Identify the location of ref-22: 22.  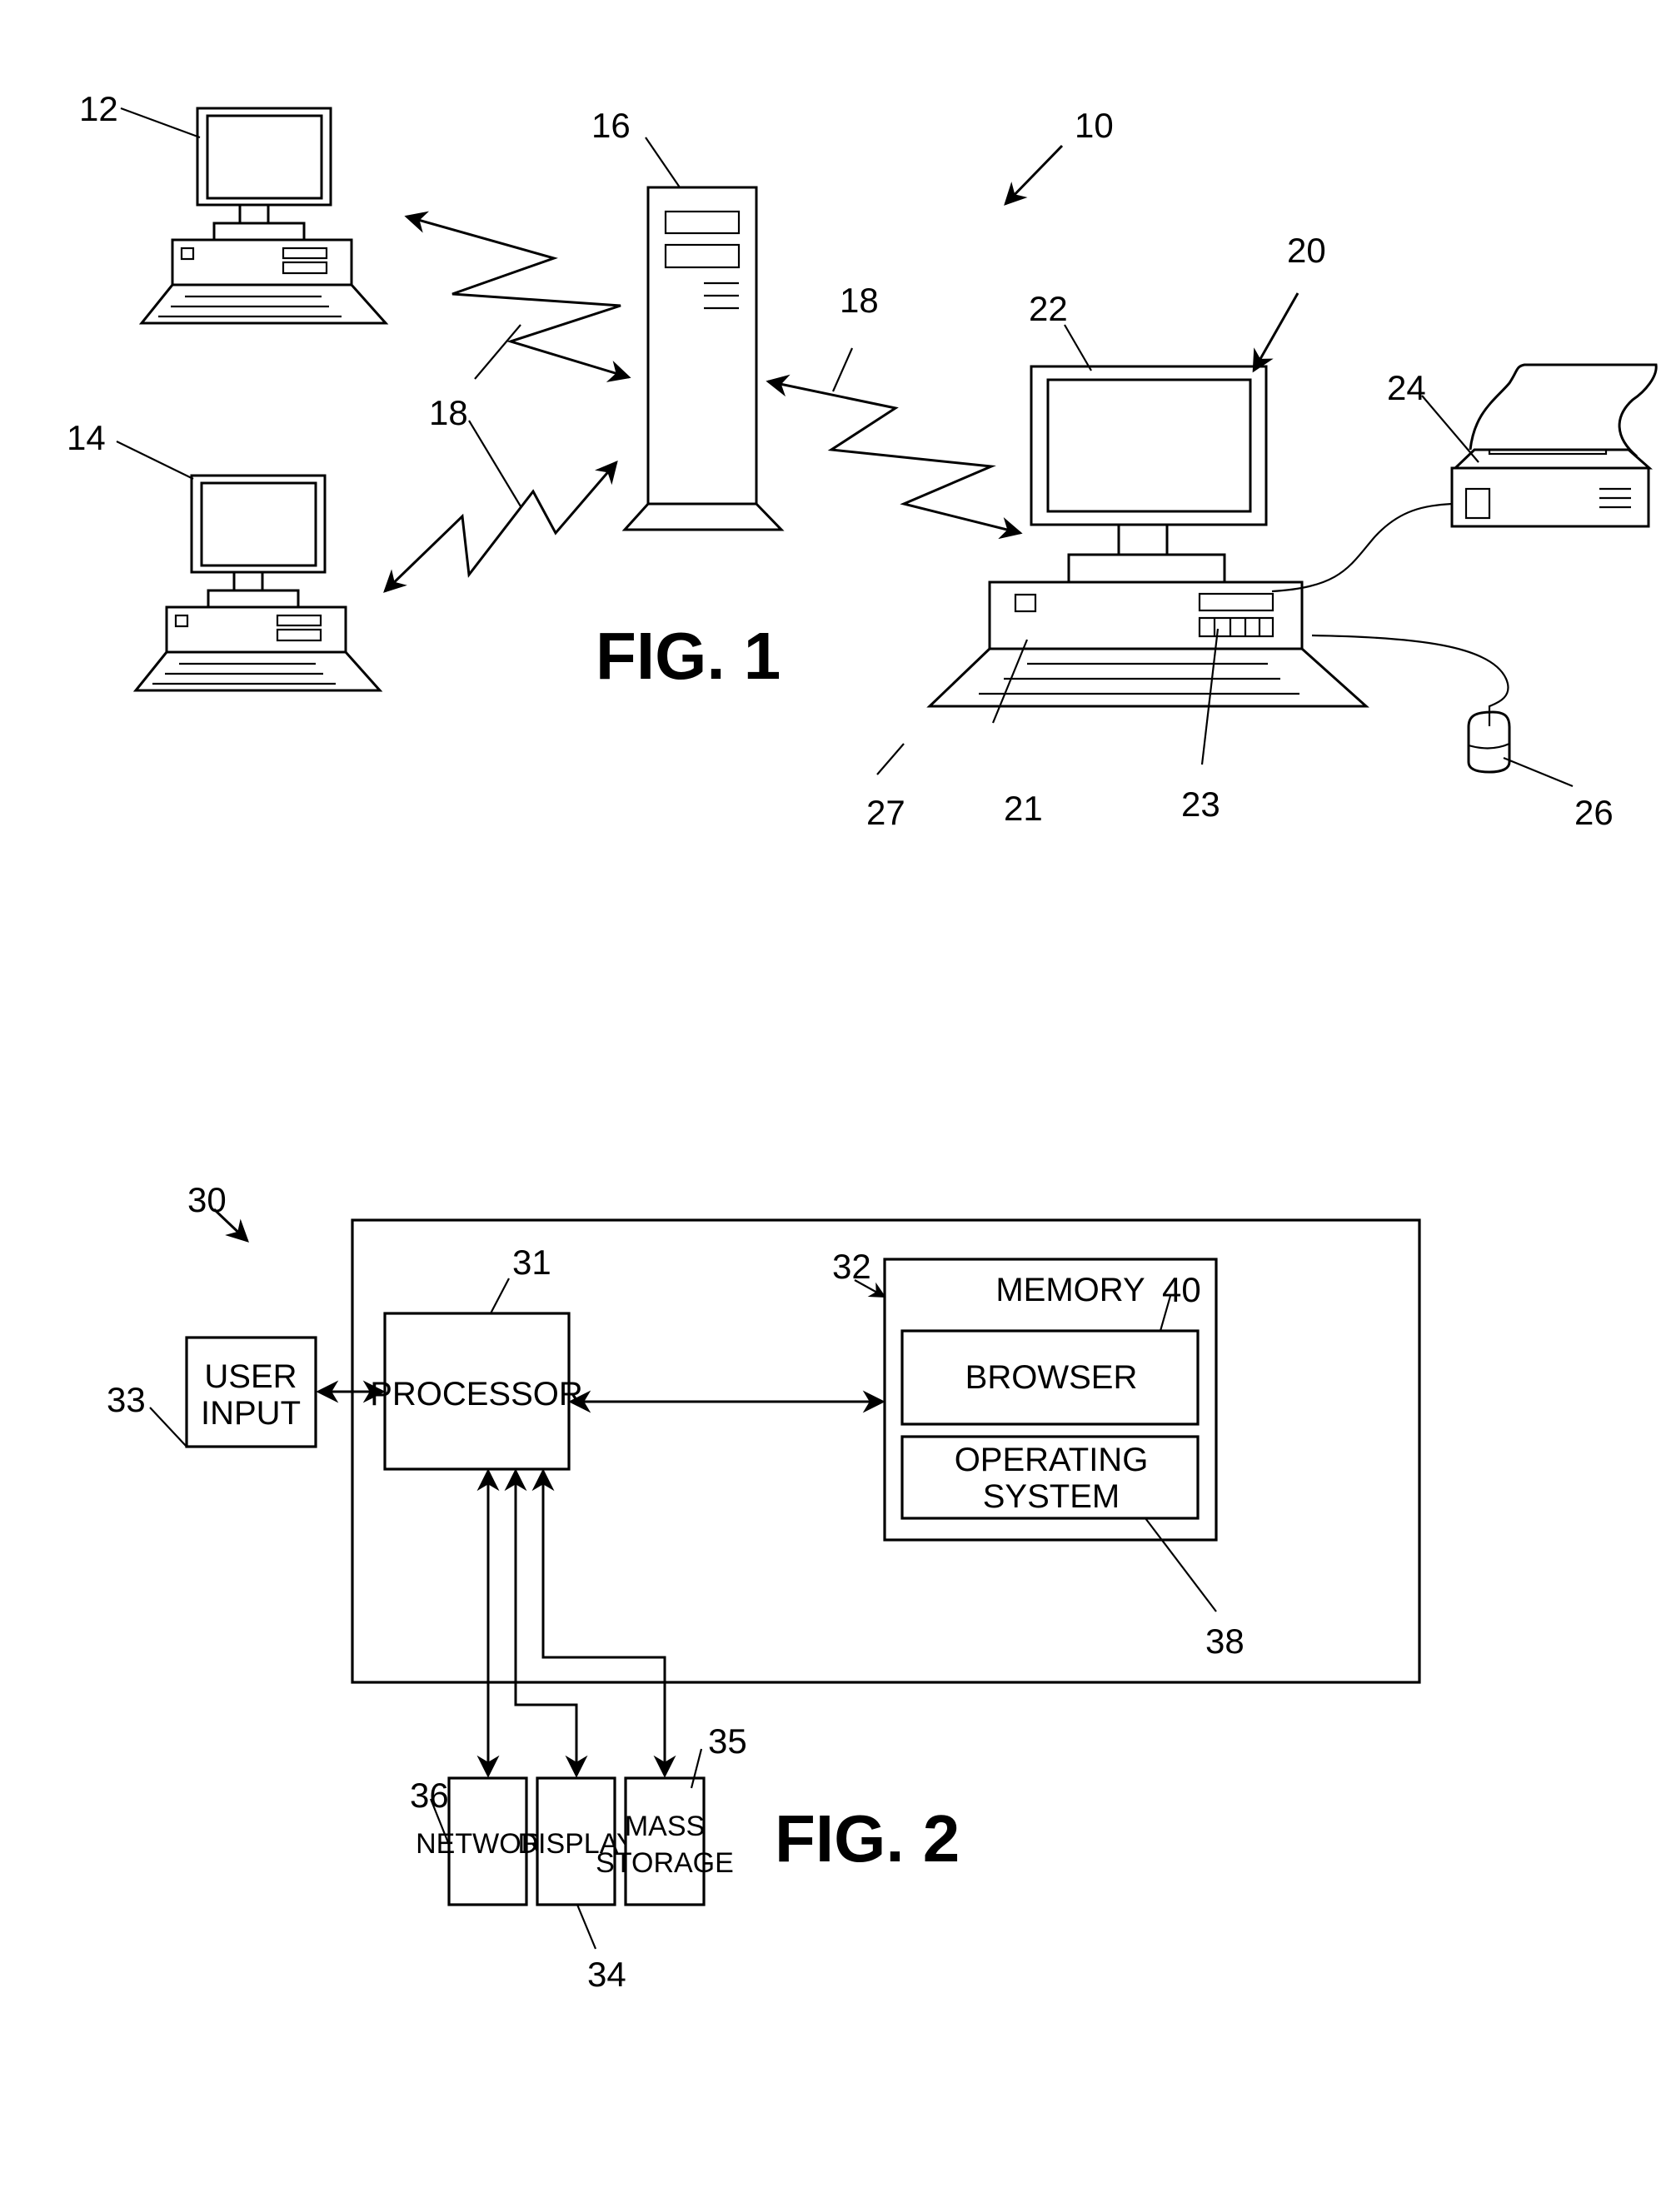
(1048, 308).